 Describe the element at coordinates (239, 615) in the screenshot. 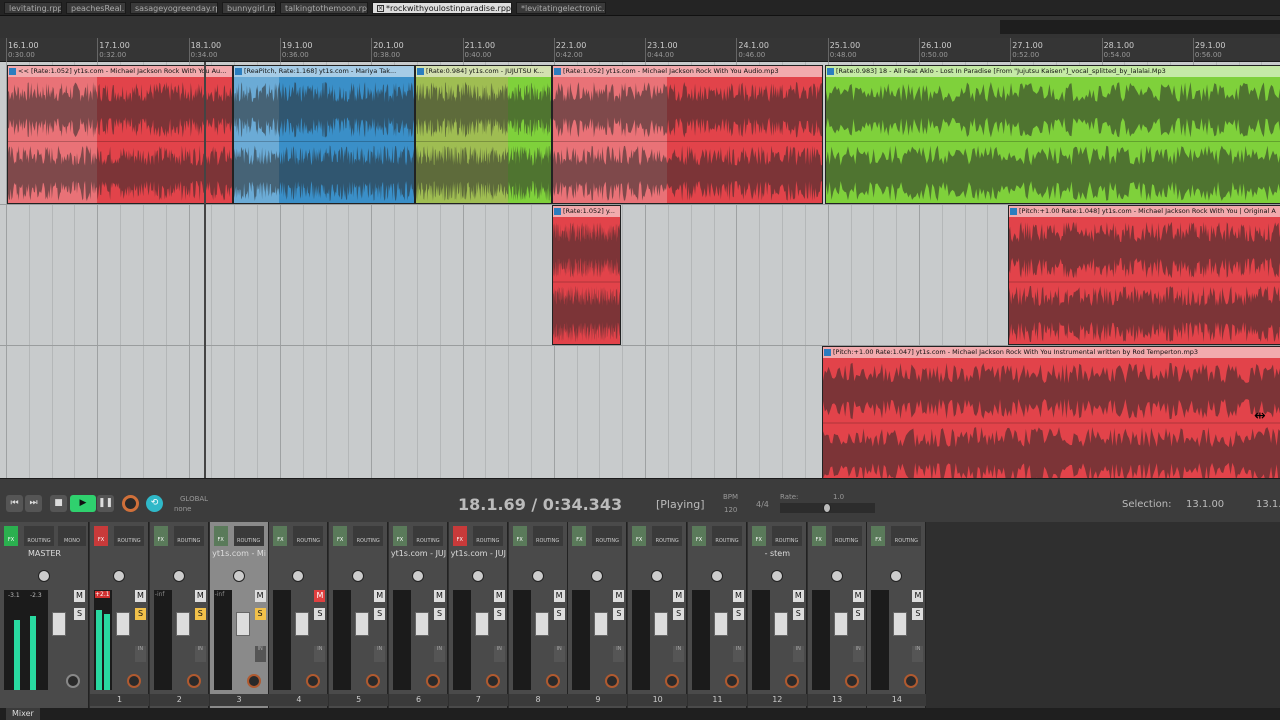

I see `track-strip: FX ROUTING yt1s.com - Mi -inf M S IN 3` at that location.